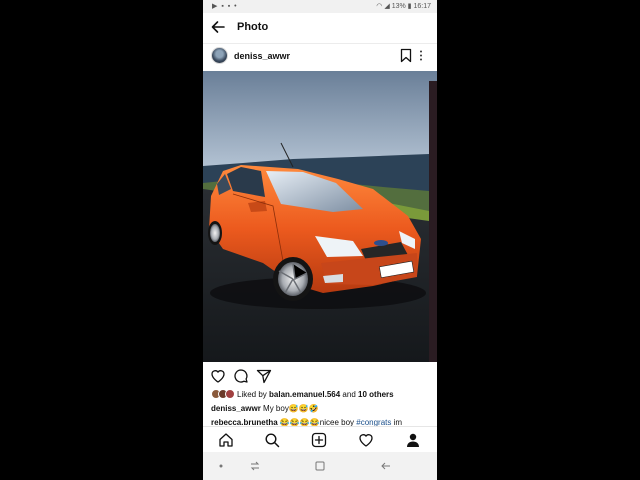  Describe the element at coordinates (264, 376) in the screenshot. I see `share-icon` at that location.